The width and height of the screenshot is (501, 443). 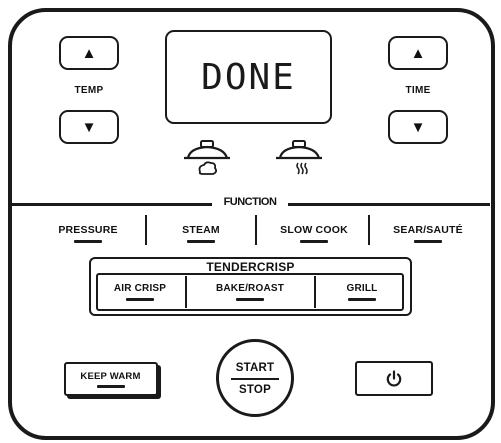 I want to click on power-button, so click(x=394, y=378).